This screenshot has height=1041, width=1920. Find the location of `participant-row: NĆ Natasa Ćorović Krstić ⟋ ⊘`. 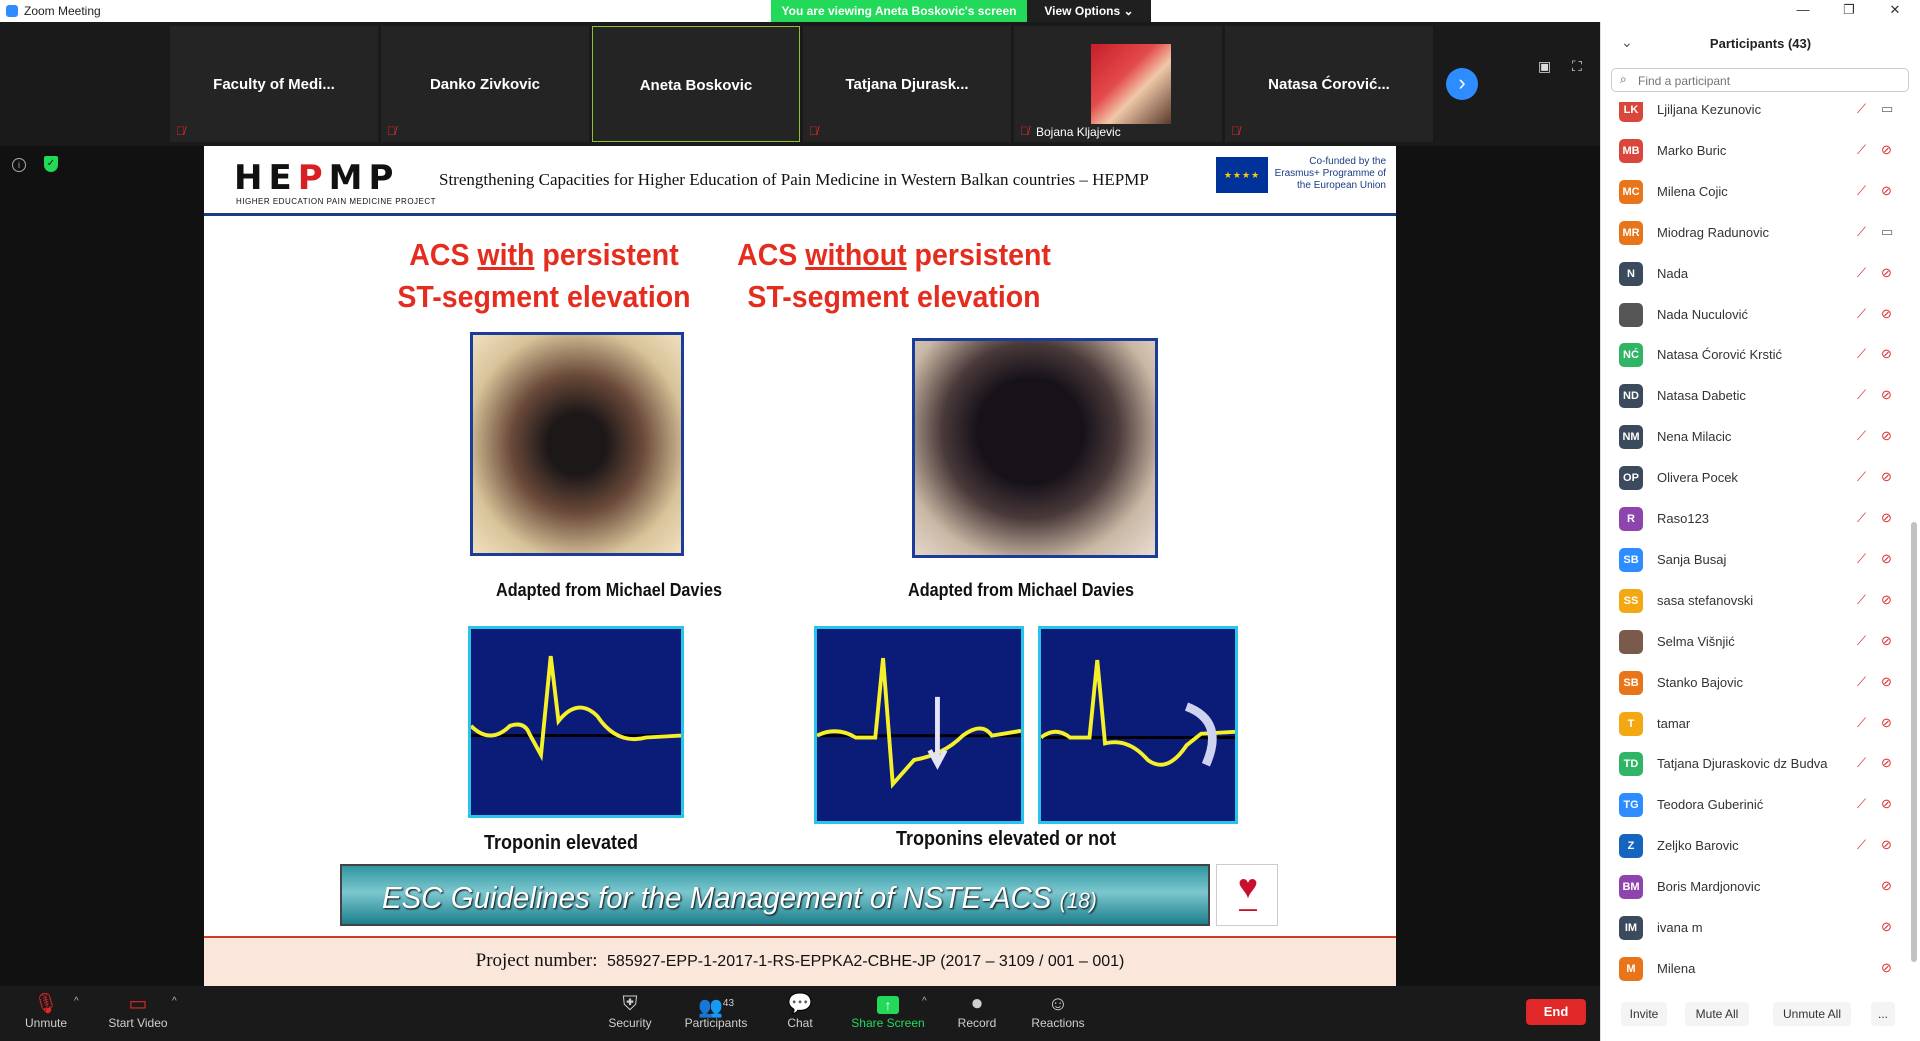

participant-row: NĆ Natasa Ćorović Krstić ⟋ ⊘ is located at coordinates (1754, 355).